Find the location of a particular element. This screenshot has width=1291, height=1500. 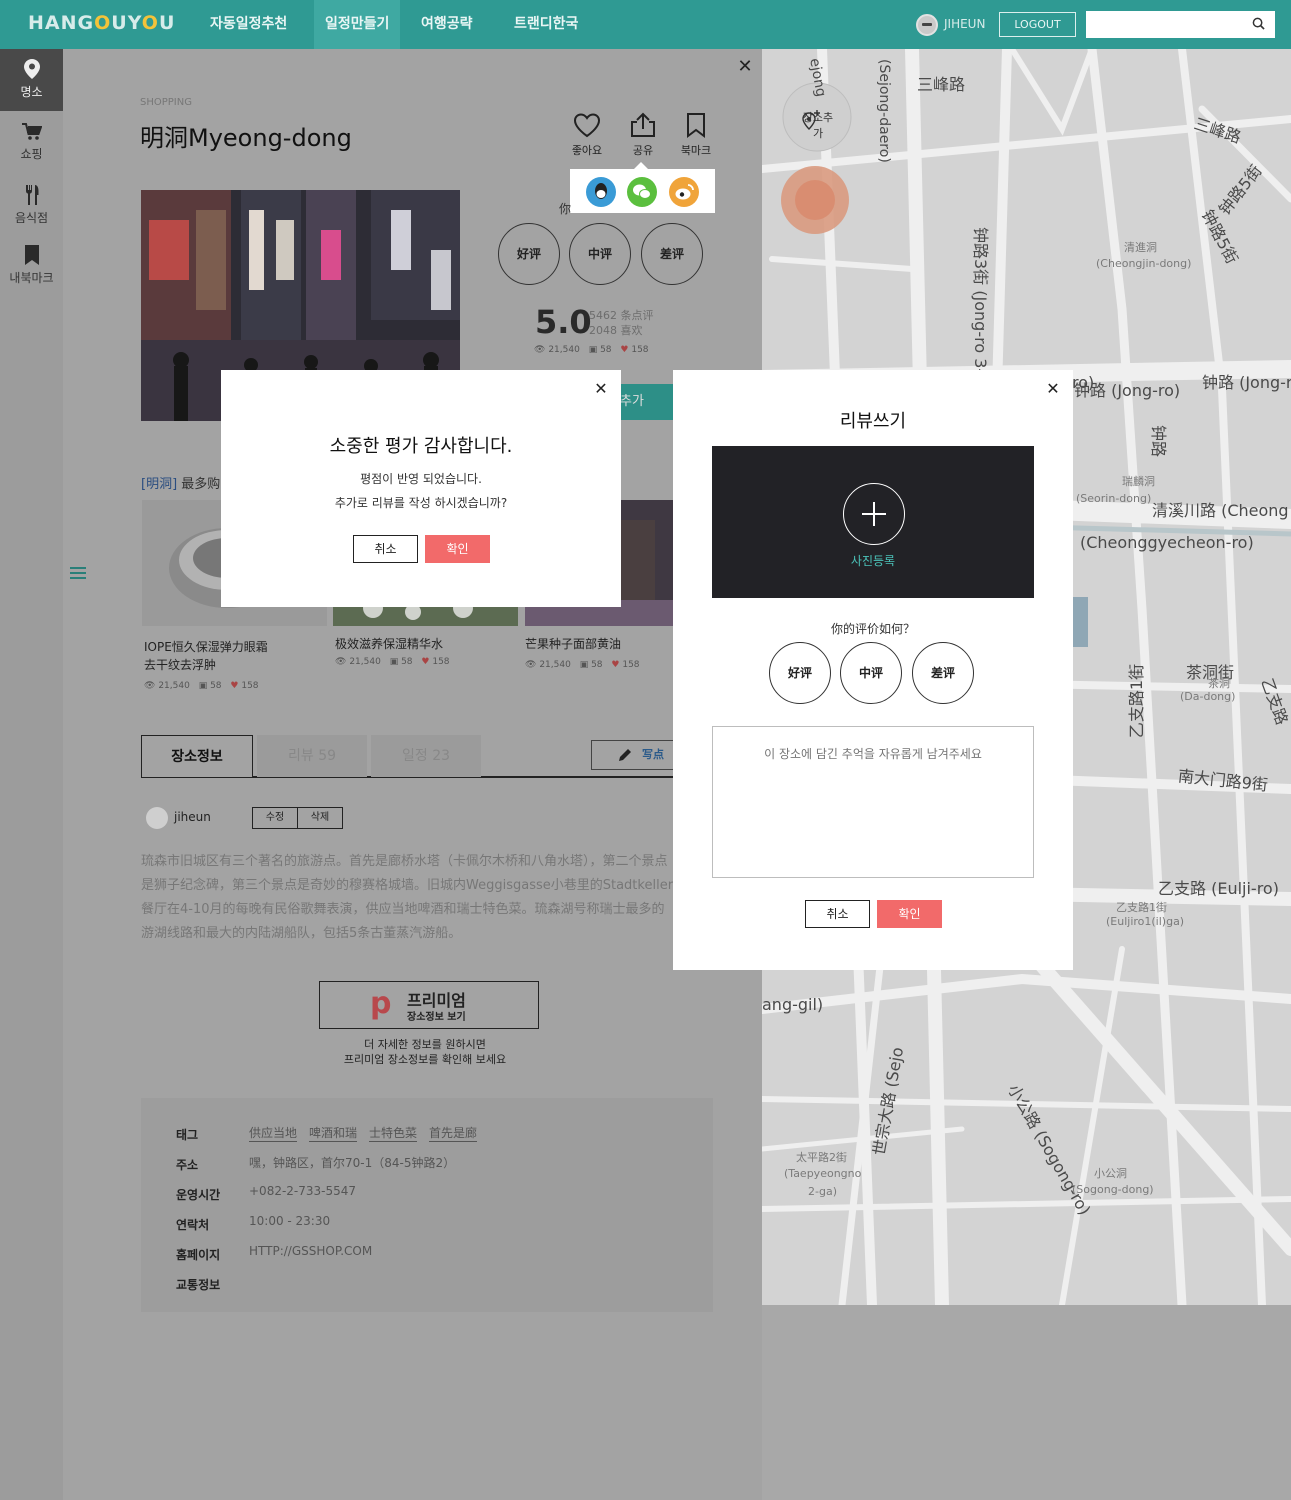

share-button: 공유 is located at coordinates (643, 135).